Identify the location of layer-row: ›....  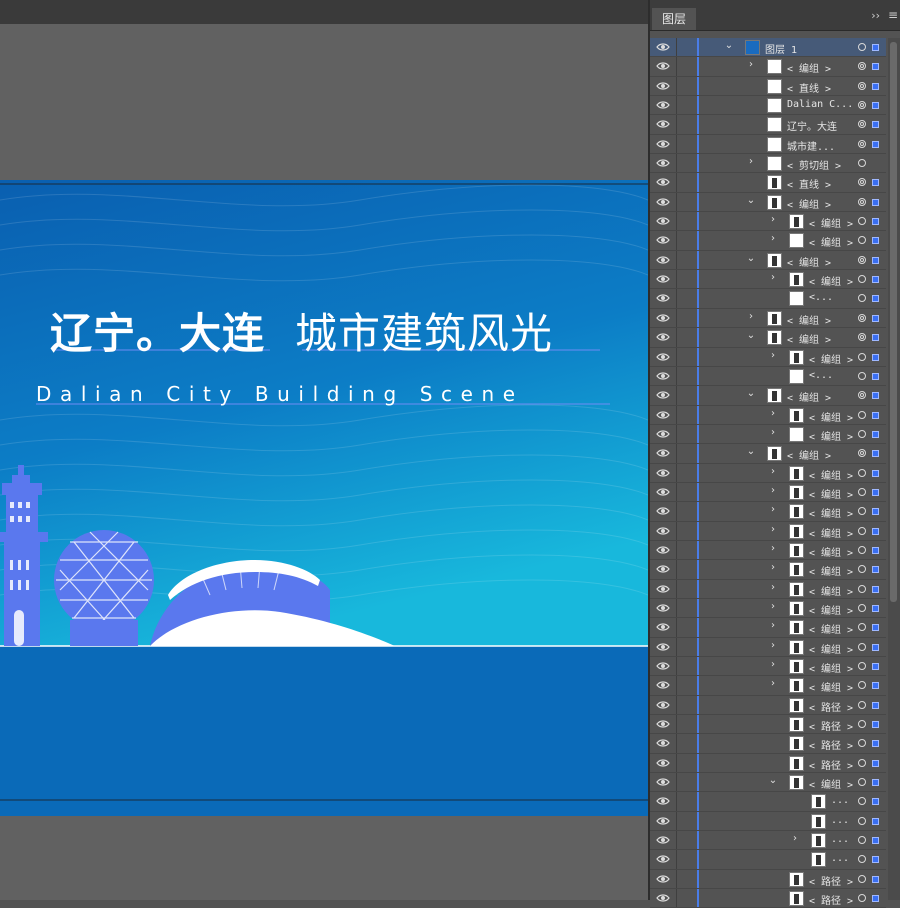
(768, 841).